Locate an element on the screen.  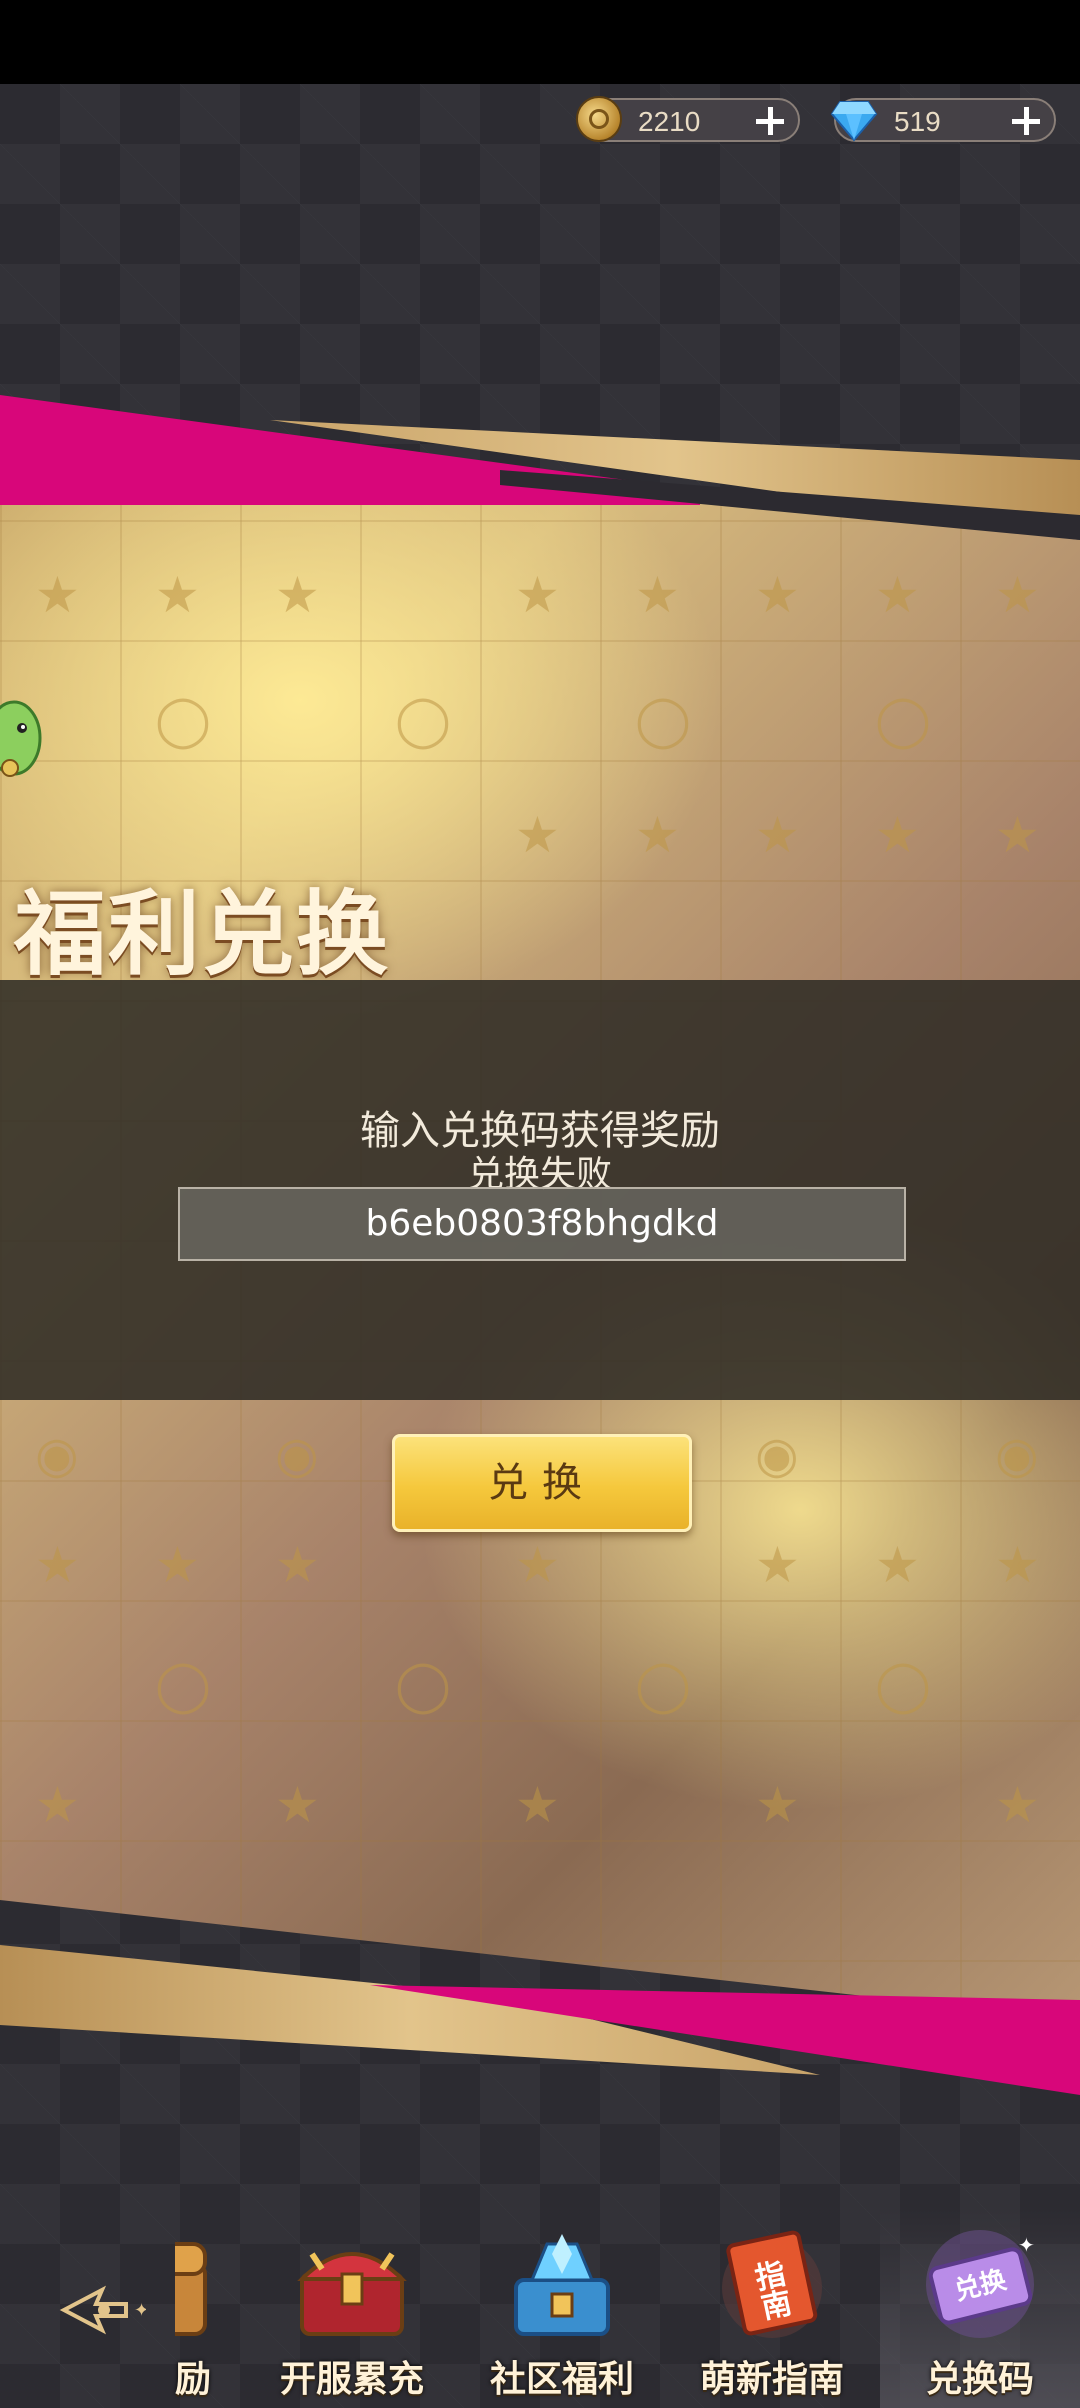
coin-icon is located at coordinates (599, 119).